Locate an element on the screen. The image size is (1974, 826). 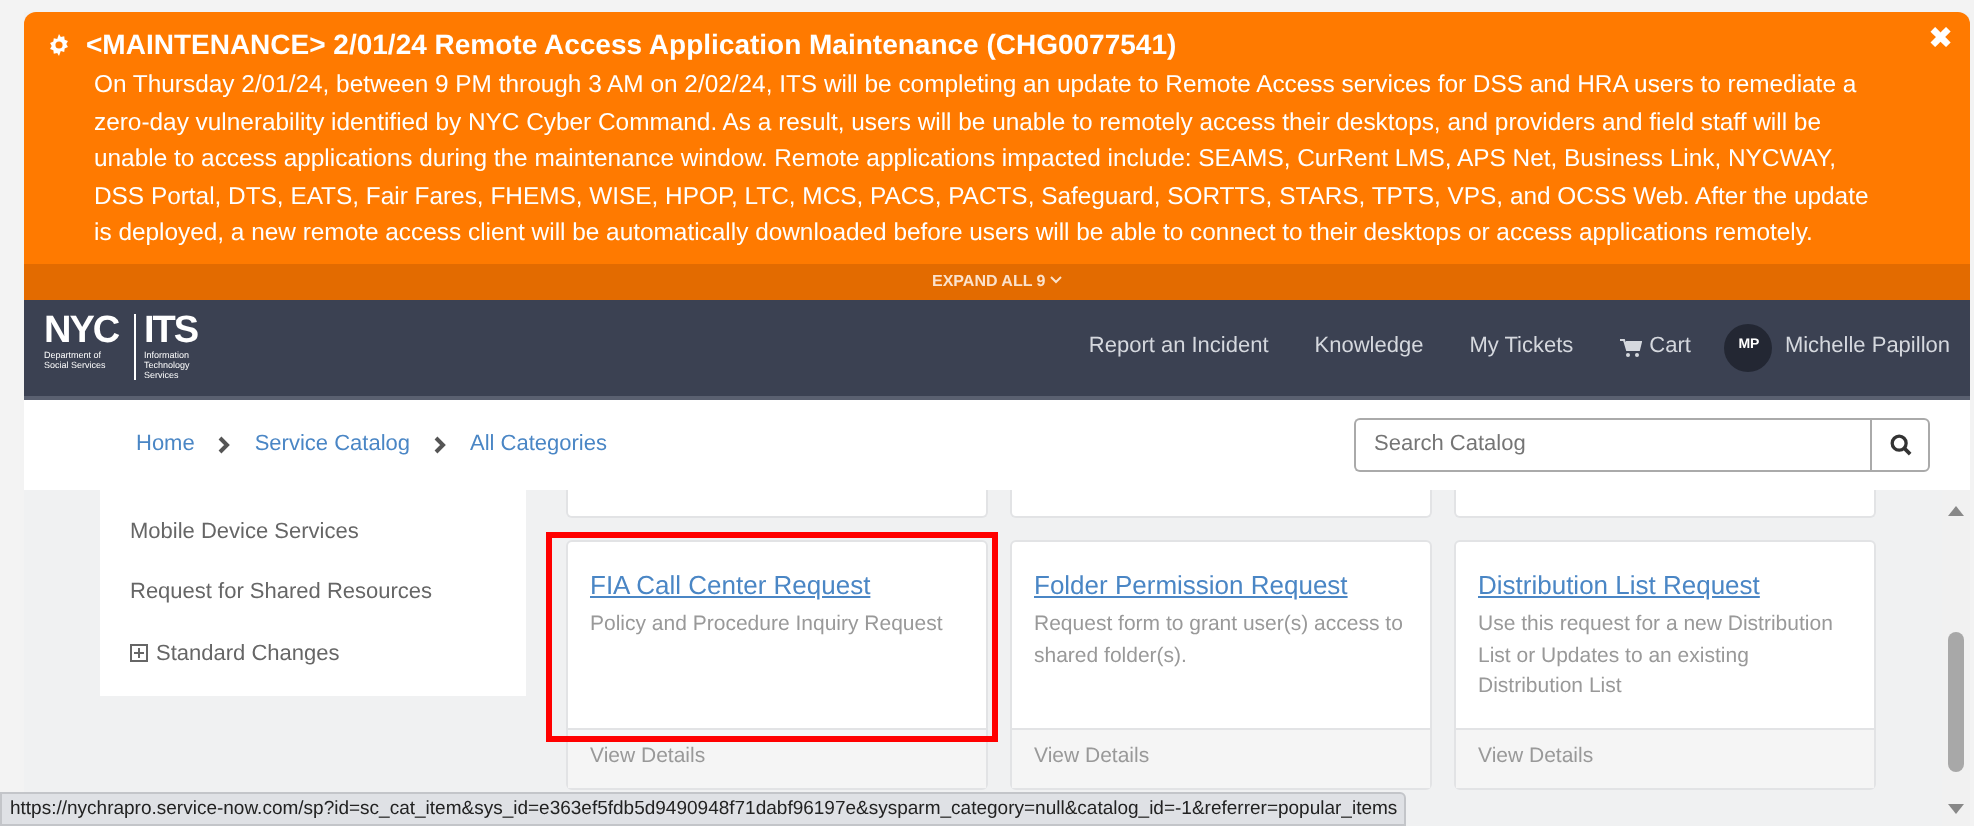
search-button is located at coordinates (1900, 444).